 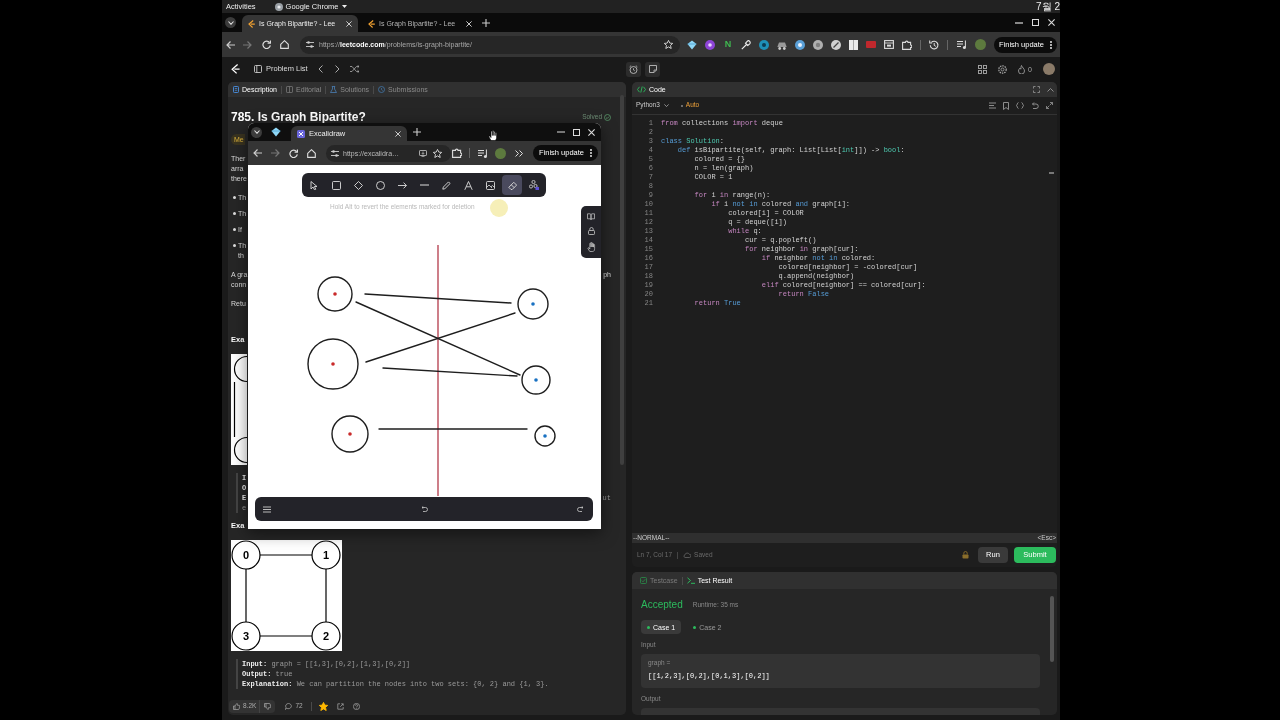 What do you see at coordinates (934, 44) in the screenshot?
I see `history-icon` at bounding box center [934, 44].